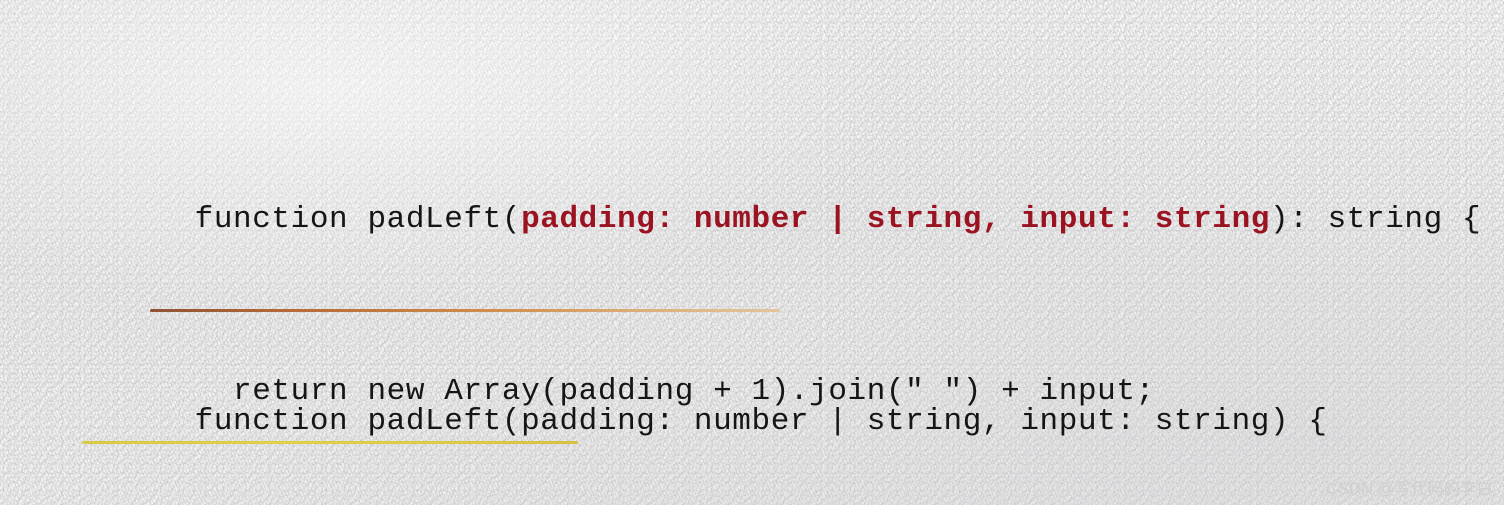 Image resolution: width=1504 pixels, height=505 pixels. What do you see at coordinates (465, 310) in the screenshot?
I see `orange-underline-annotation` at bounding box center [465, 310].